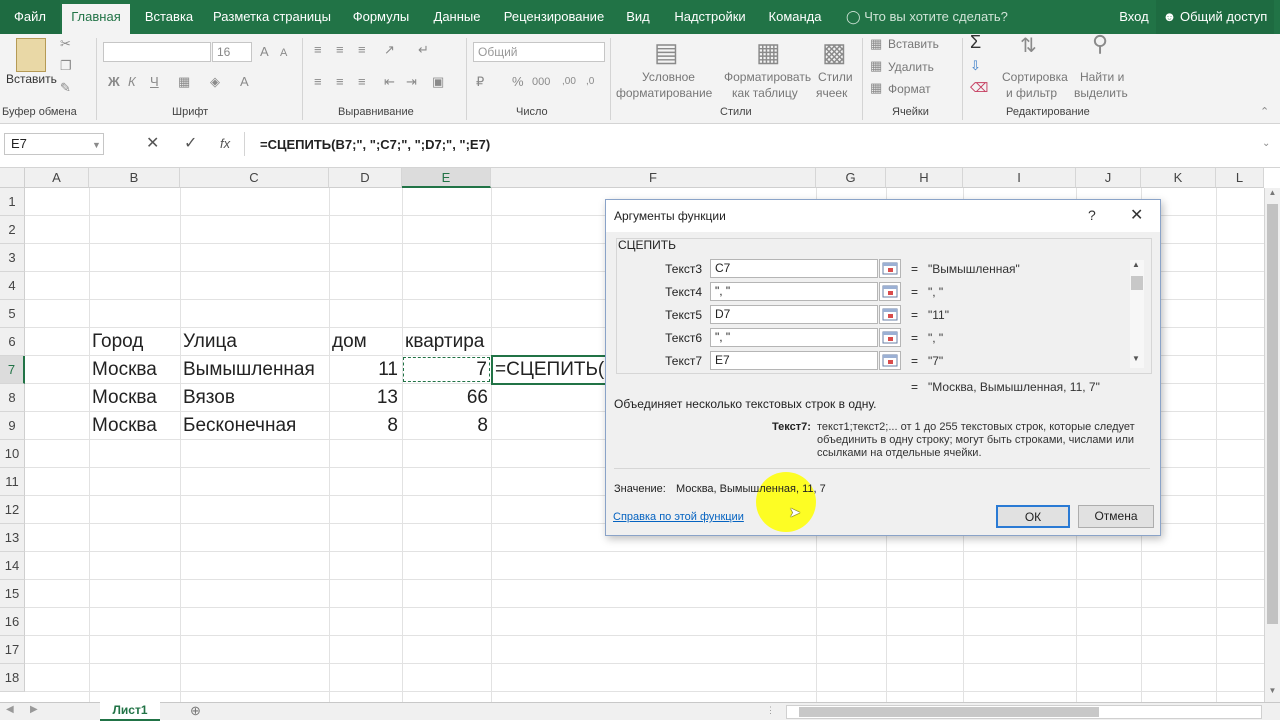 This screenshot has width=1280, height=721. Describe the element at coordinates (1108, 178) in the screenshot. I see `column-header-j: J` at that location.